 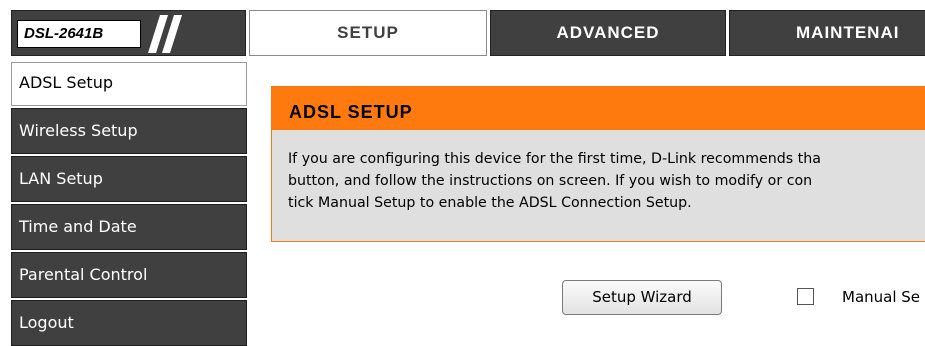 What do you see at coordinates (827, 33) in the screenshot?
I see `tab-maintenance: MAINTENAI` at bounding box center [827, 33].